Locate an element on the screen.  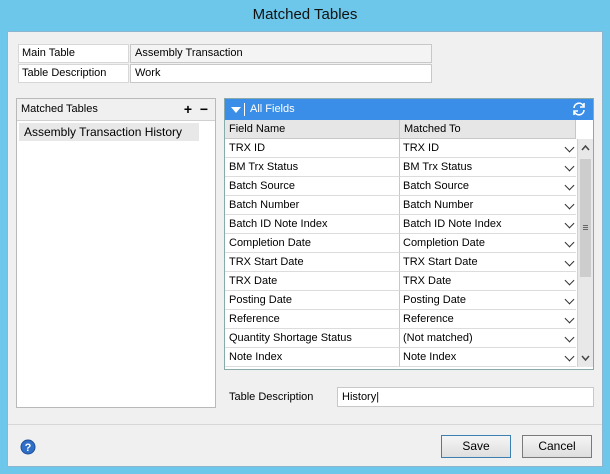
matched-to-dropdown: TRX Start Date is located at coordinates (488, 262).